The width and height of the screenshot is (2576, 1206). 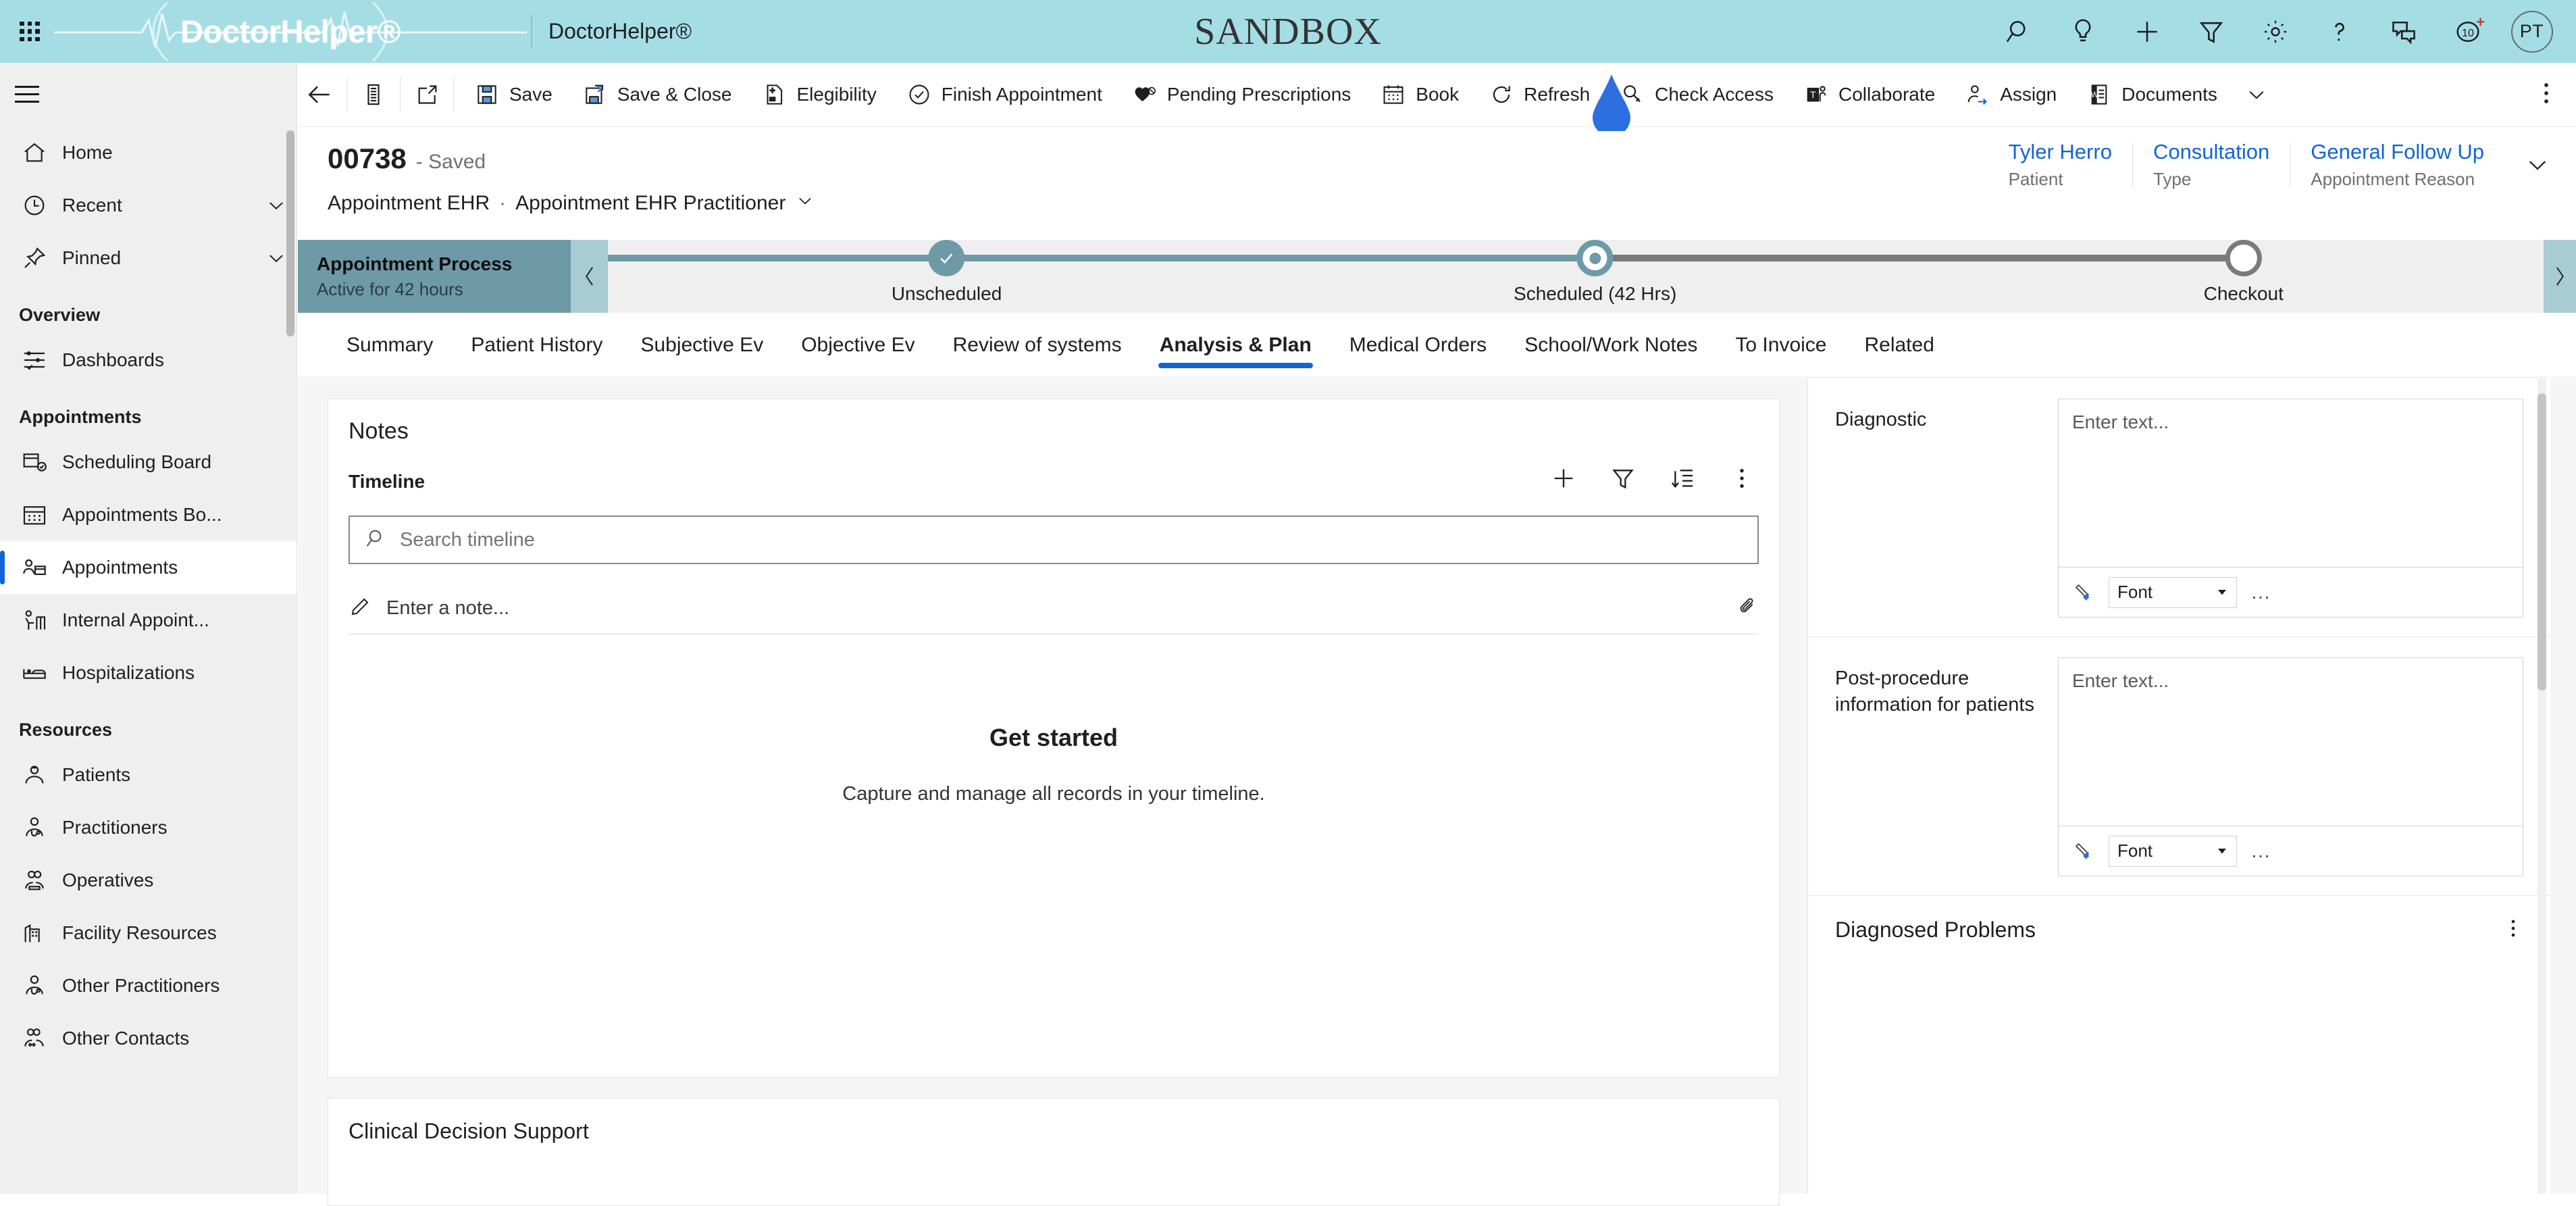 I want to click on lightbulb-icon, so click(x=2083, y=32).